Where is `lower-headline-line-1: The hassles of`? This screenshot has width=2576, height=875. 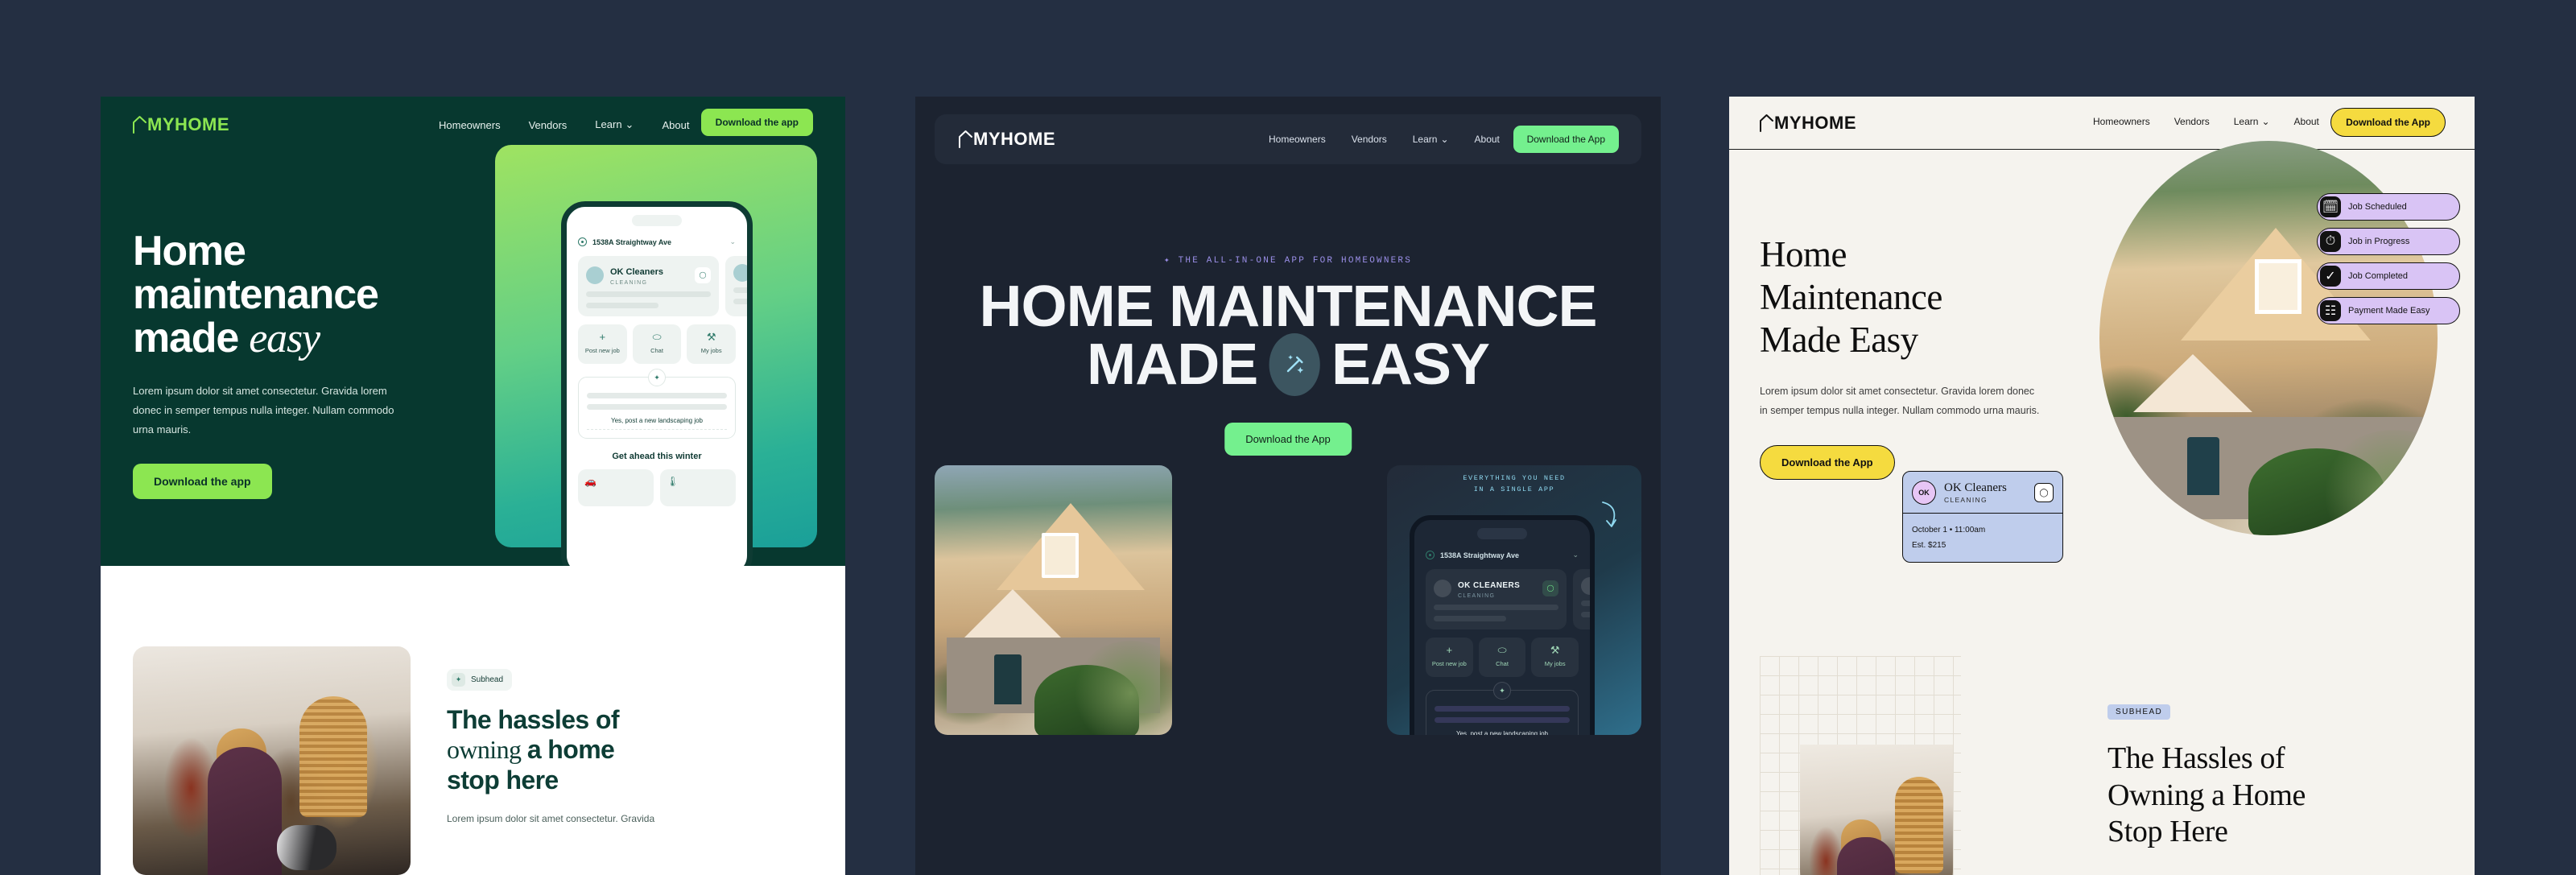
lower-headline-line-1: The hassles of is located at coordinates (533, 719).